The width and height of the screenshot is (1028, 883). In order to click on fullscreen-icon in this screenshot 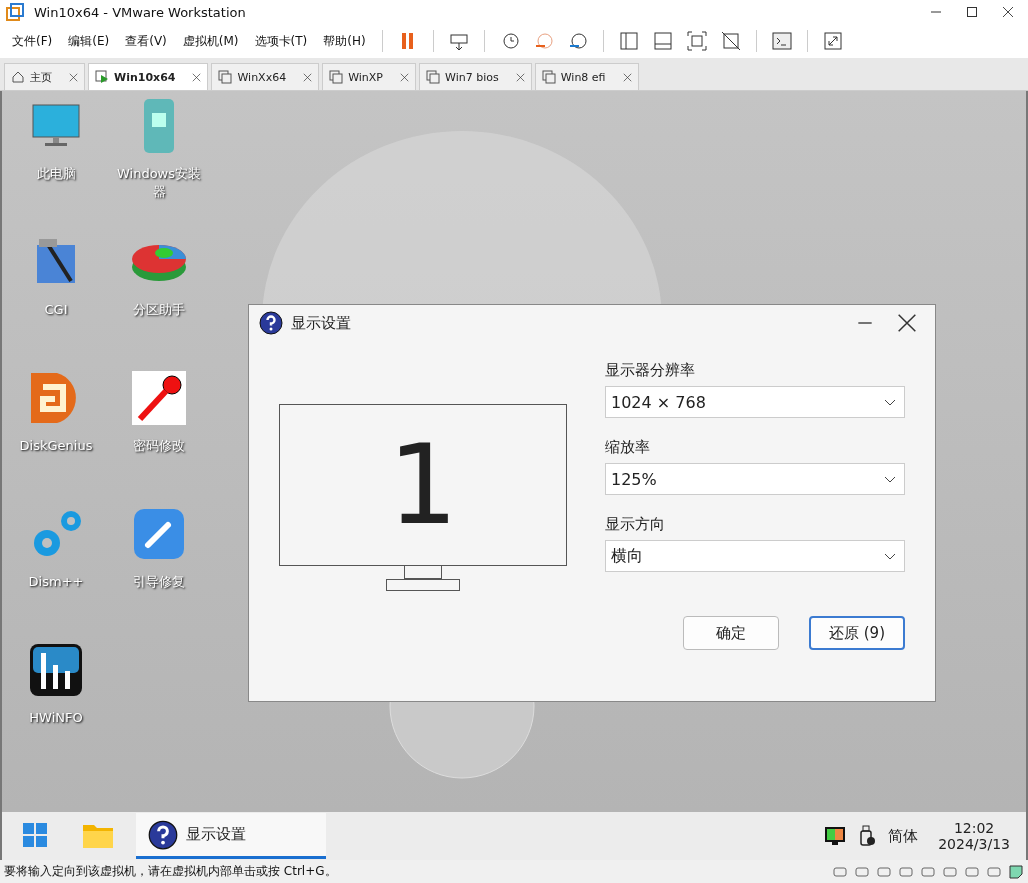, I will do `click(696, 41)`.